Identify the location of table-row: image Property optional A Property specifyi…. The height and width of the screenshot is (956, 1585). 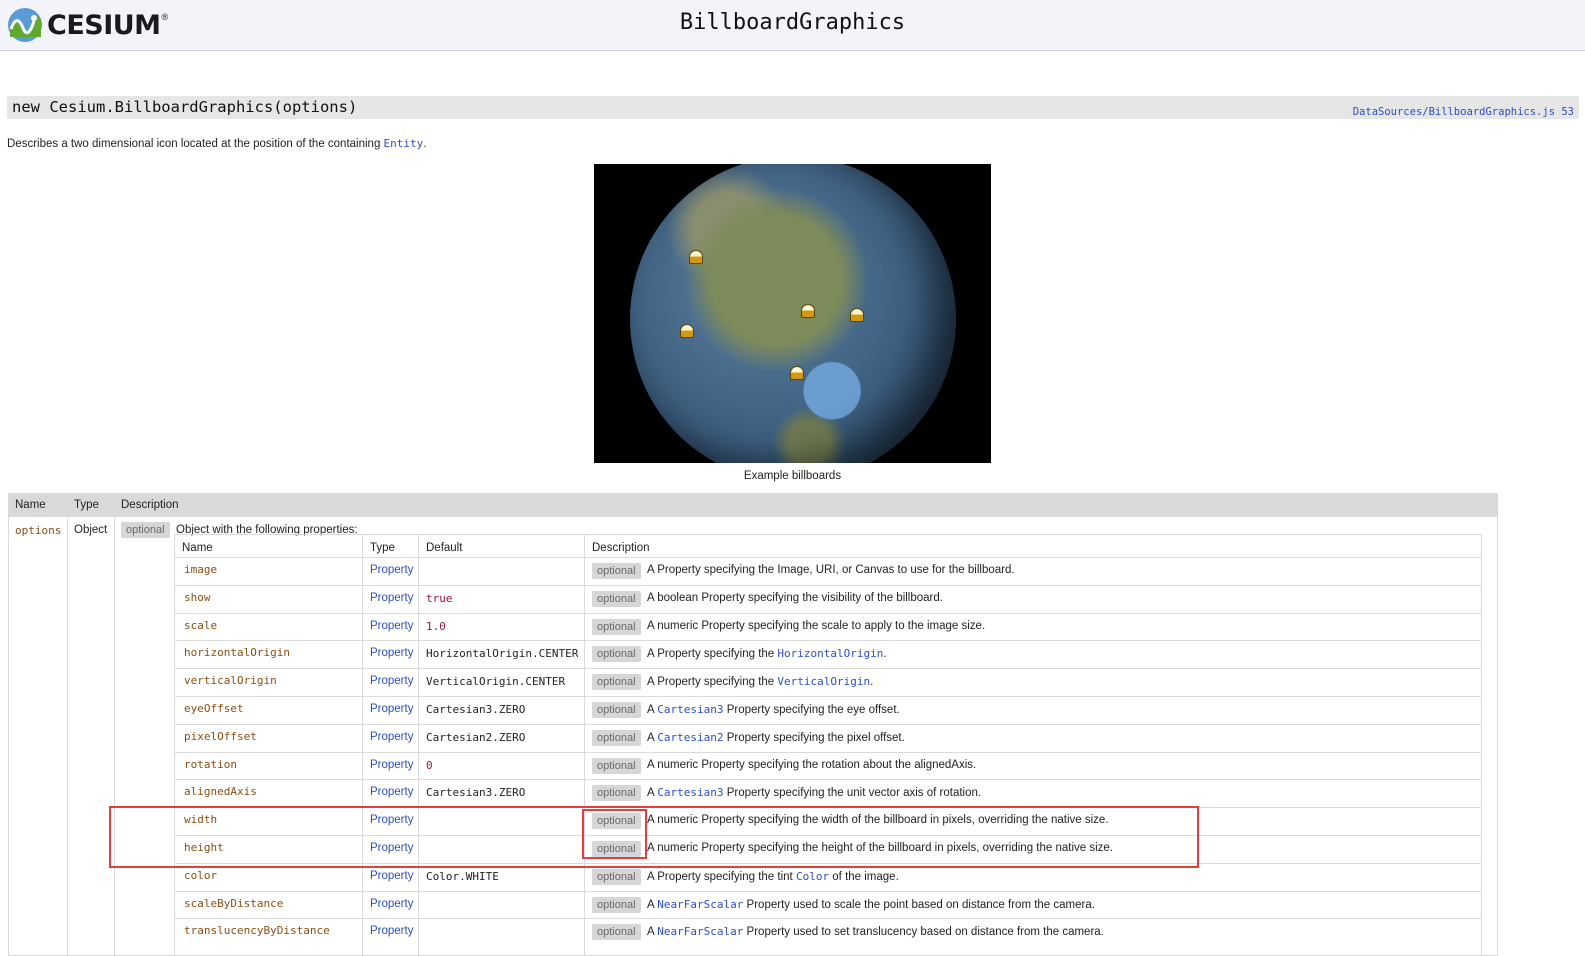
(828, 571).